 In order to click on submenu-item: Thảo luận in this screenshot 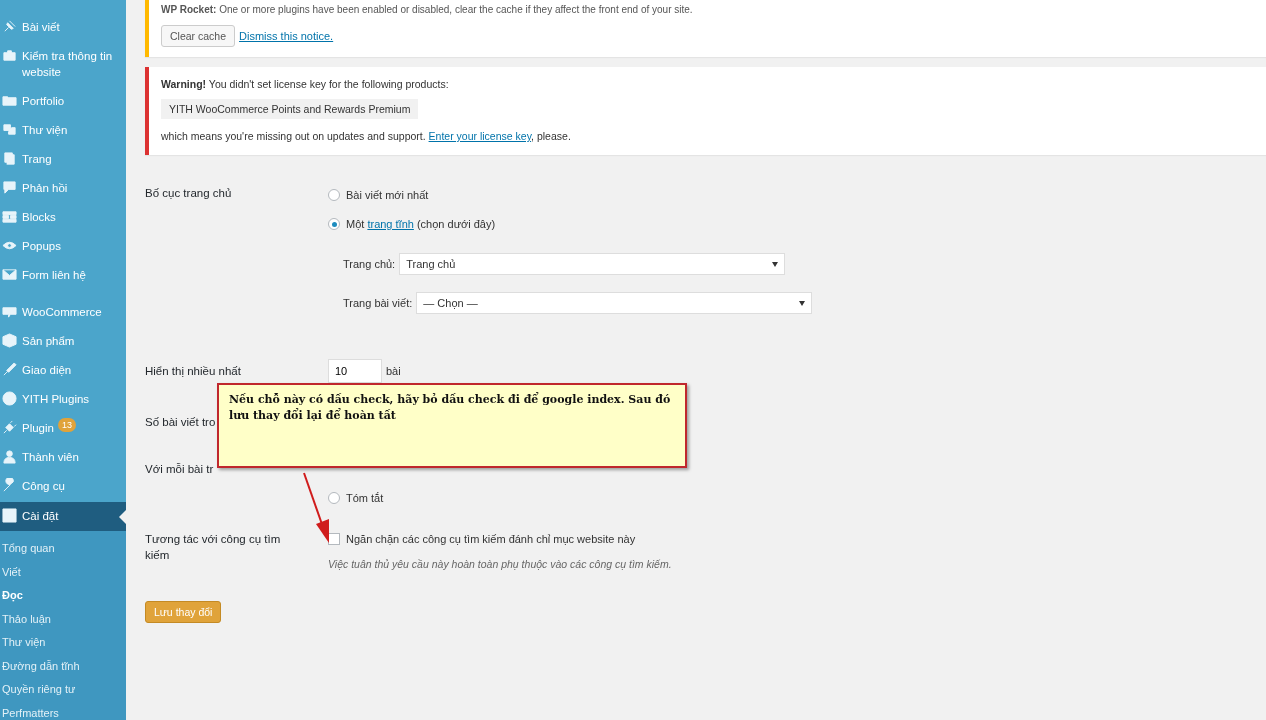, I will do `click(63, 619)`.